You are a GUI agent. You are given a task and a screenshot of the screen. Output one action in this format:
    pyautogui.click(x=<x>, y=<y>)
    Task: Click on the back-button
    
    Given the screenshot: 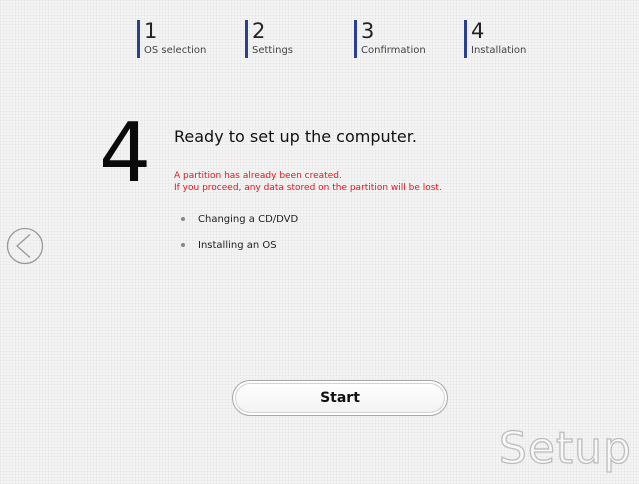 What is the action you would take?
    pyautogui.click(x=25, y=246)
    